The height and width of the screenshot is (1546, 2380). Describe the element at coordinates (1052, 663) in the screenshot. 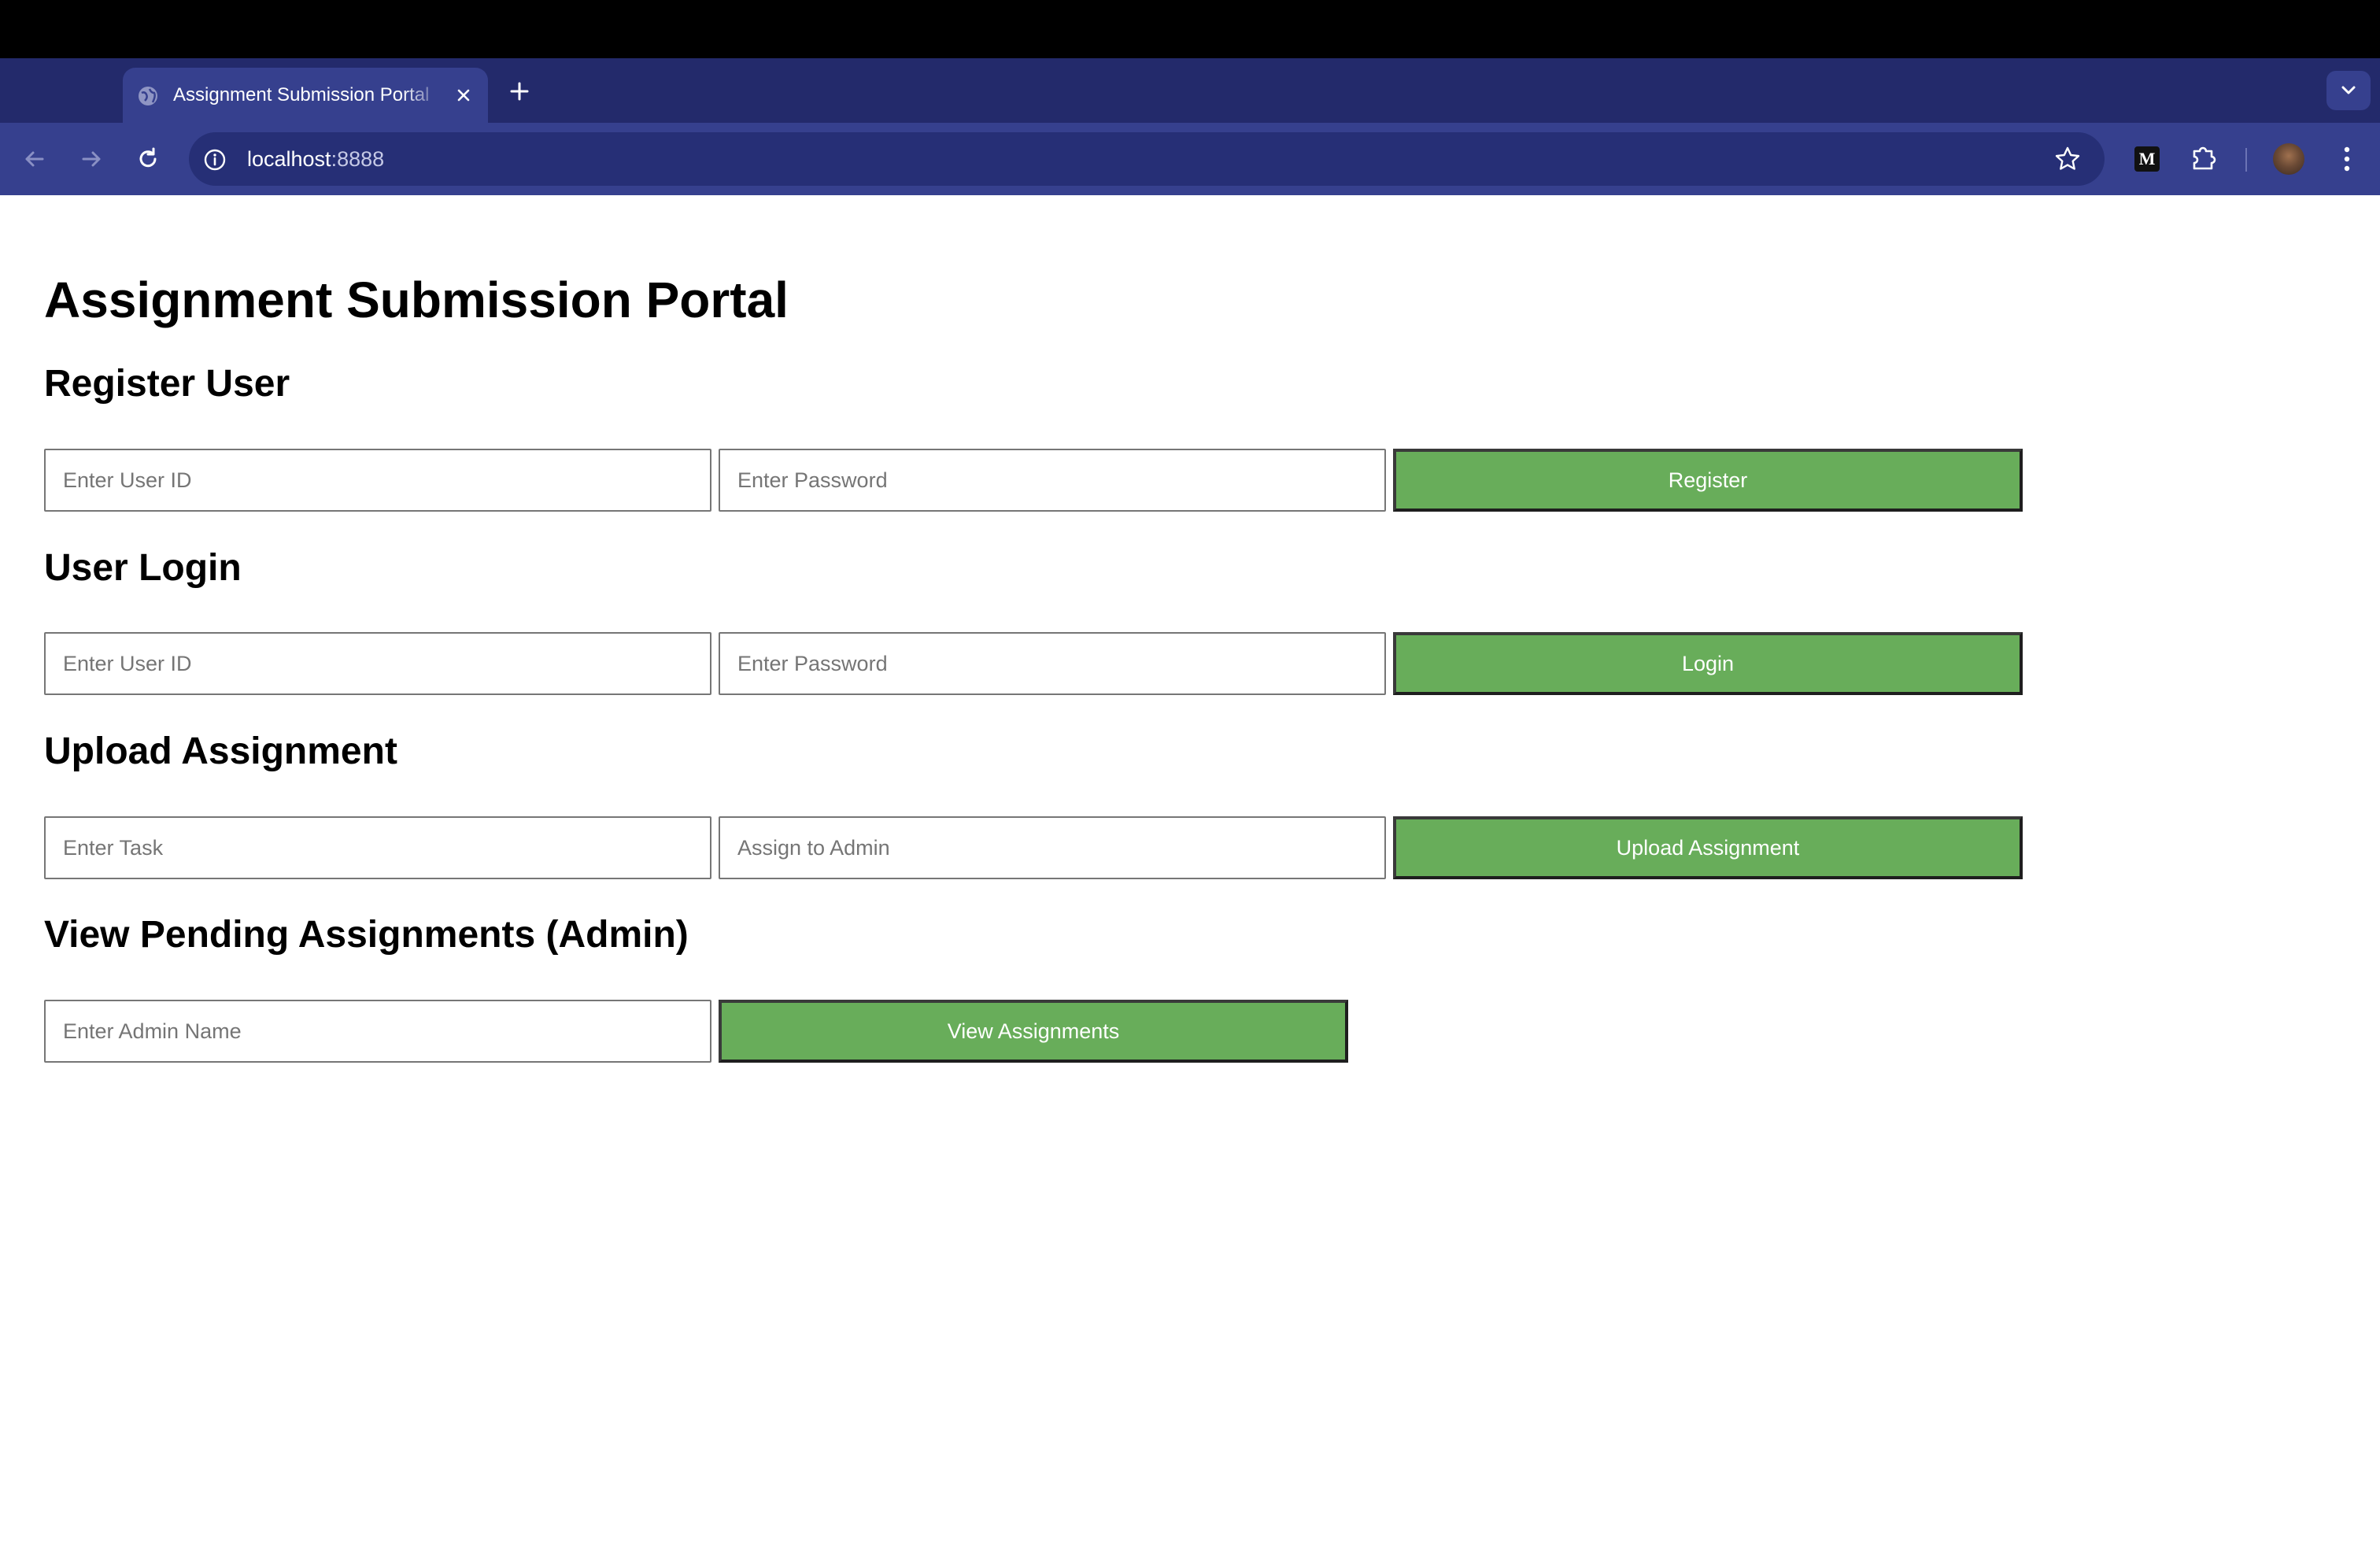

I see `login-password-input` at that location.